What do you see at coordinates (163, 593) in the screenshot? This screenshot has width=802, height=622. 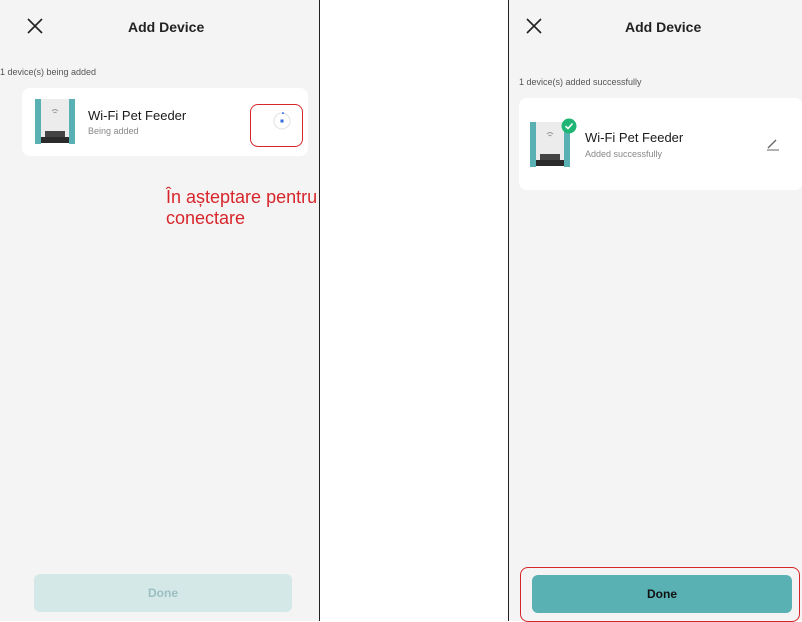 I see `done-button: Done` at bounding box center [163, 593].